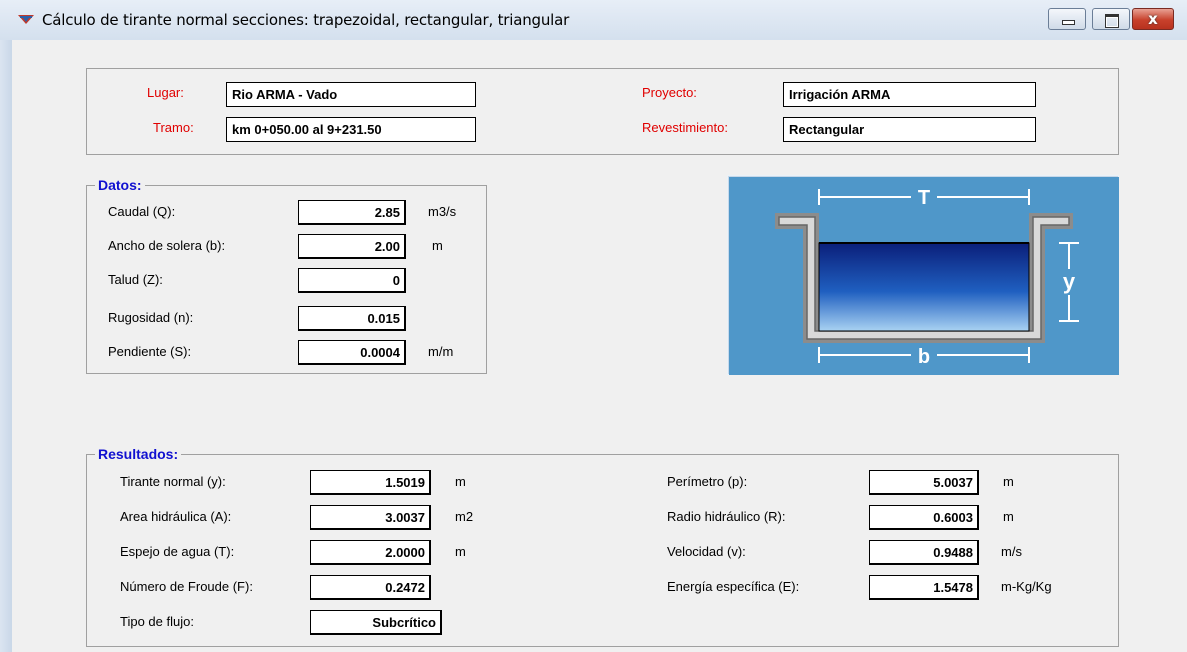 The height and width of the screenshot is (652, 1187). Describe the element at coordinates (142, 211) in the screenshot. I see `caudal-label: Caudal (Q):` at that location.